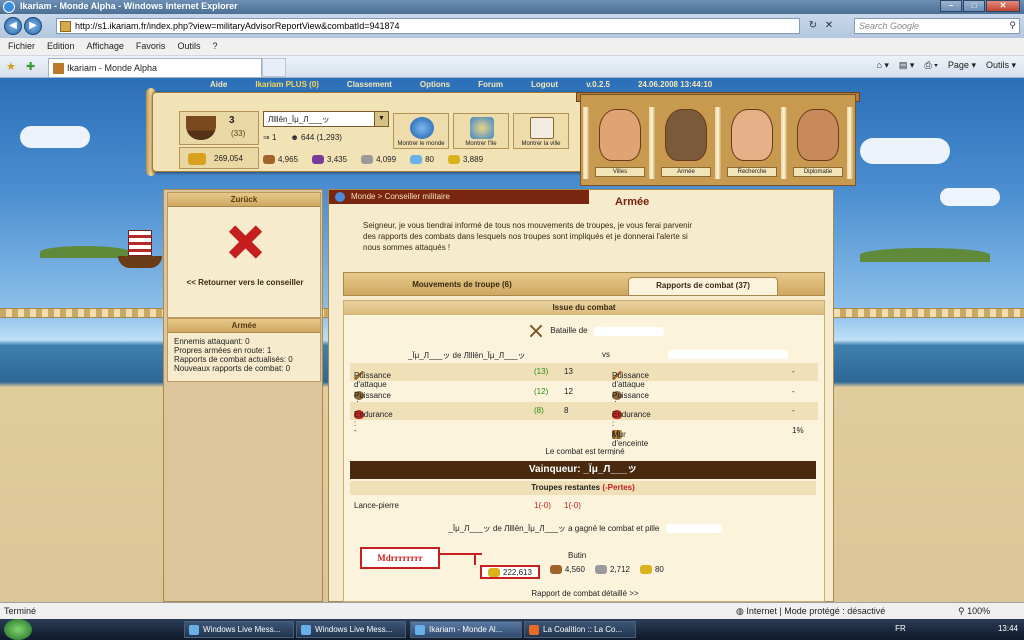 The height and width of the screenshot is (640, 1024). What do you see at coordinates (606, 354) in the screenshot?
I see `versus-label: vs` at bounding box center [606, 354].